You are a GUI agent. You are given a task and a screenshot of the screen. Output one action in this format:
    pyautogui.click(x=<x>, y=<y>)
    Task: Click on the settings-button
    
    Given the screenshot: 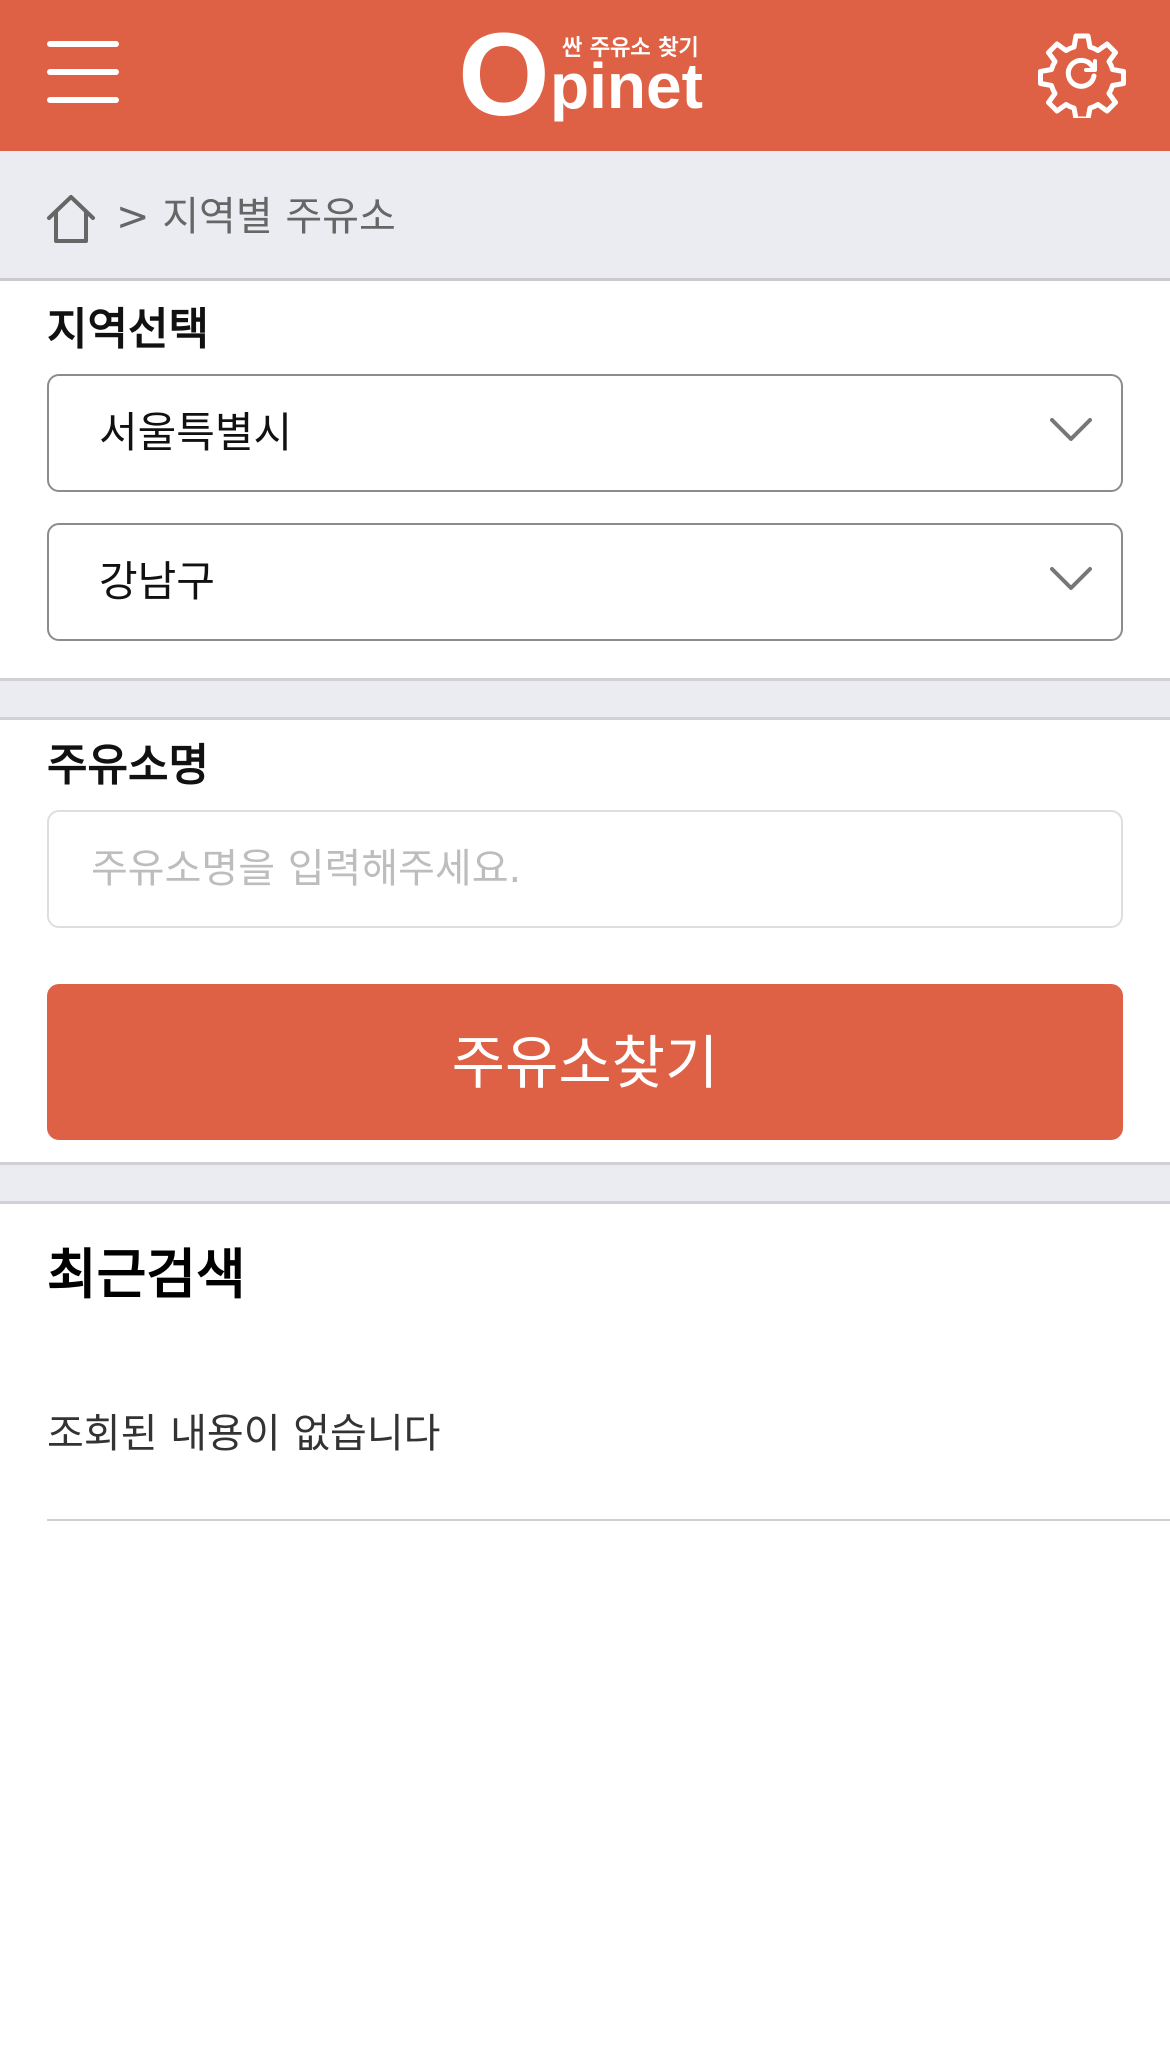 What is the action you would take?
    pyautogui.click(x=1082, y=76)
    